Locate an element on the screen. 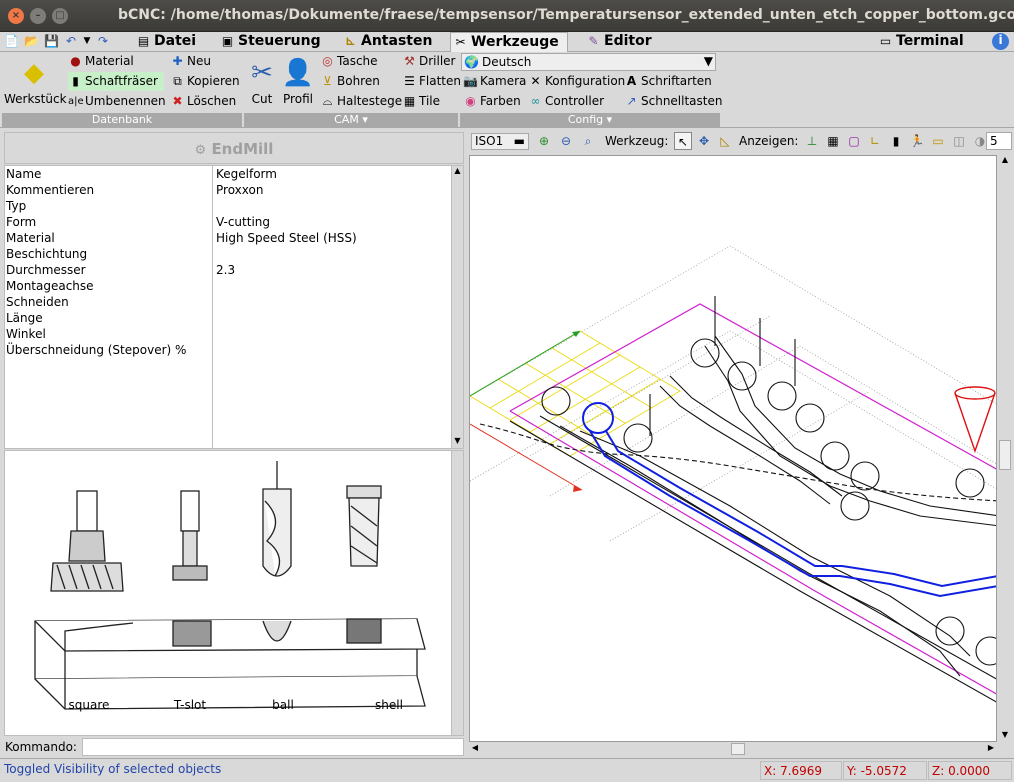 The width and height of the screenshot is (1014, 782). command-input is located at coordinates (273, 747).